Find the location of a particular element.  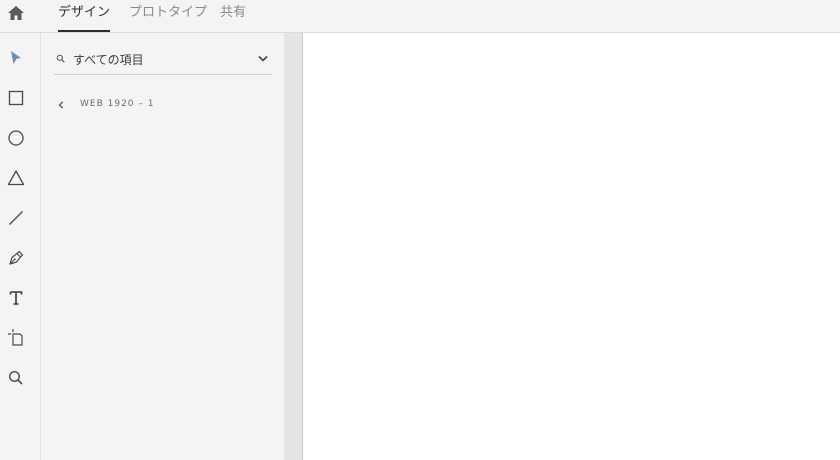

ellipse-tool-button is located at coordinates (16, 138).